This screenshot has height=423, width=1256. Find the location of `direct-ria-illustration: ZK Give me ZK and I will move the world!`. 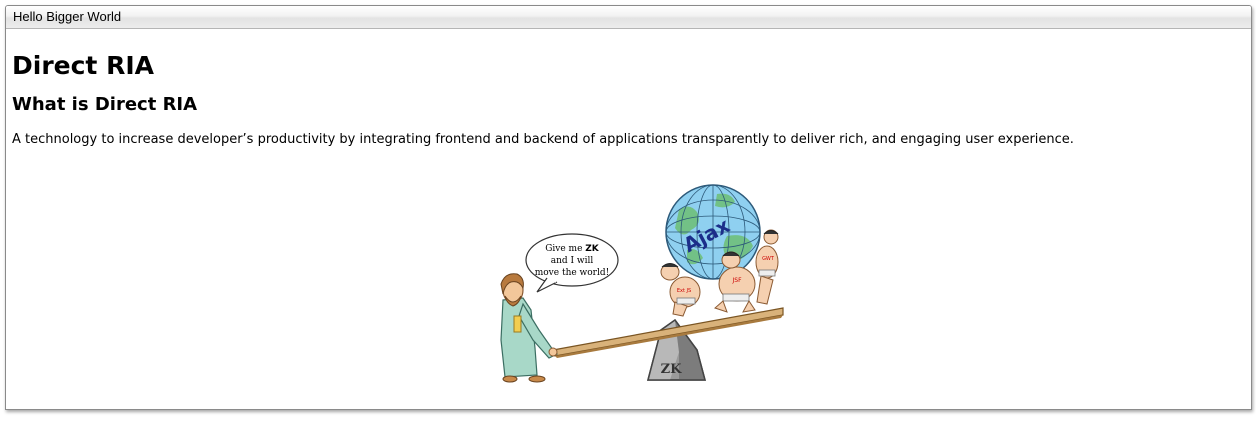

direct-ria-illustration: ZK Give me ZK and I will move the world! is located at coordinates (642, 283).